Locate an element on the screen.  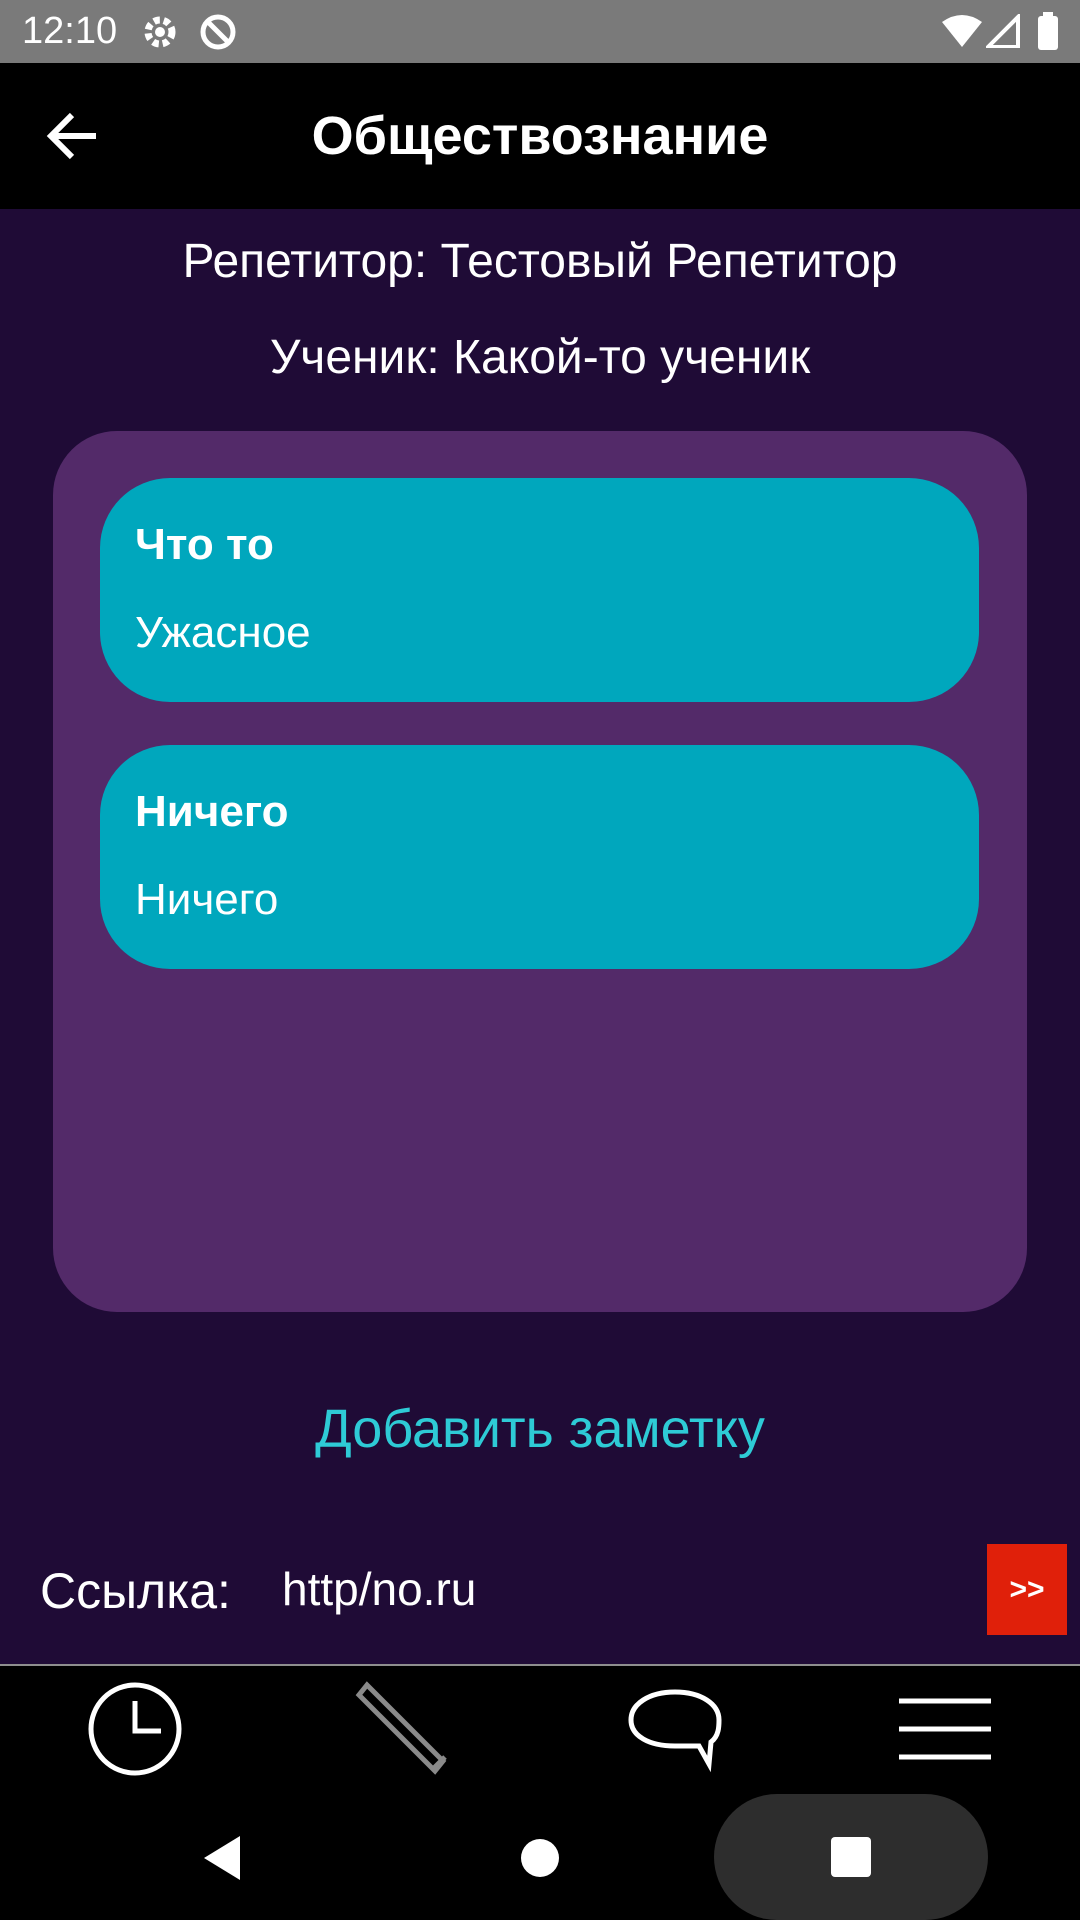
tutor-label: Репетитор: Тестовый Репетитор is located at coordinates (540, 261).